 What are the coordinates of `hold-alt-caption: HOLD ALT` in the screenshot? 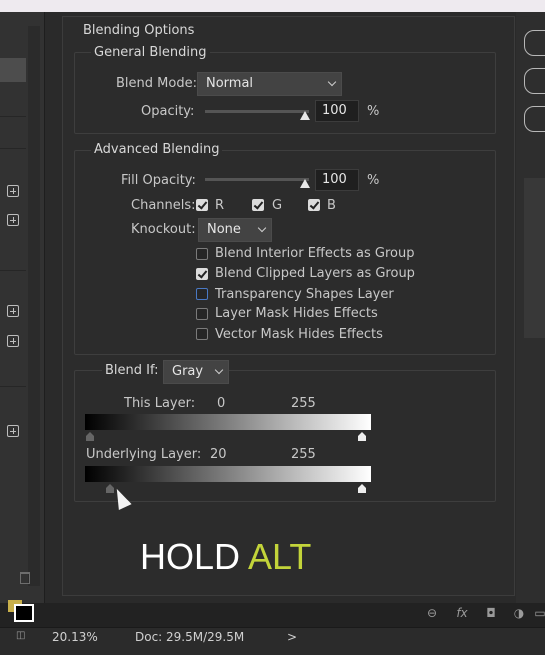 It's located at (225, 557).